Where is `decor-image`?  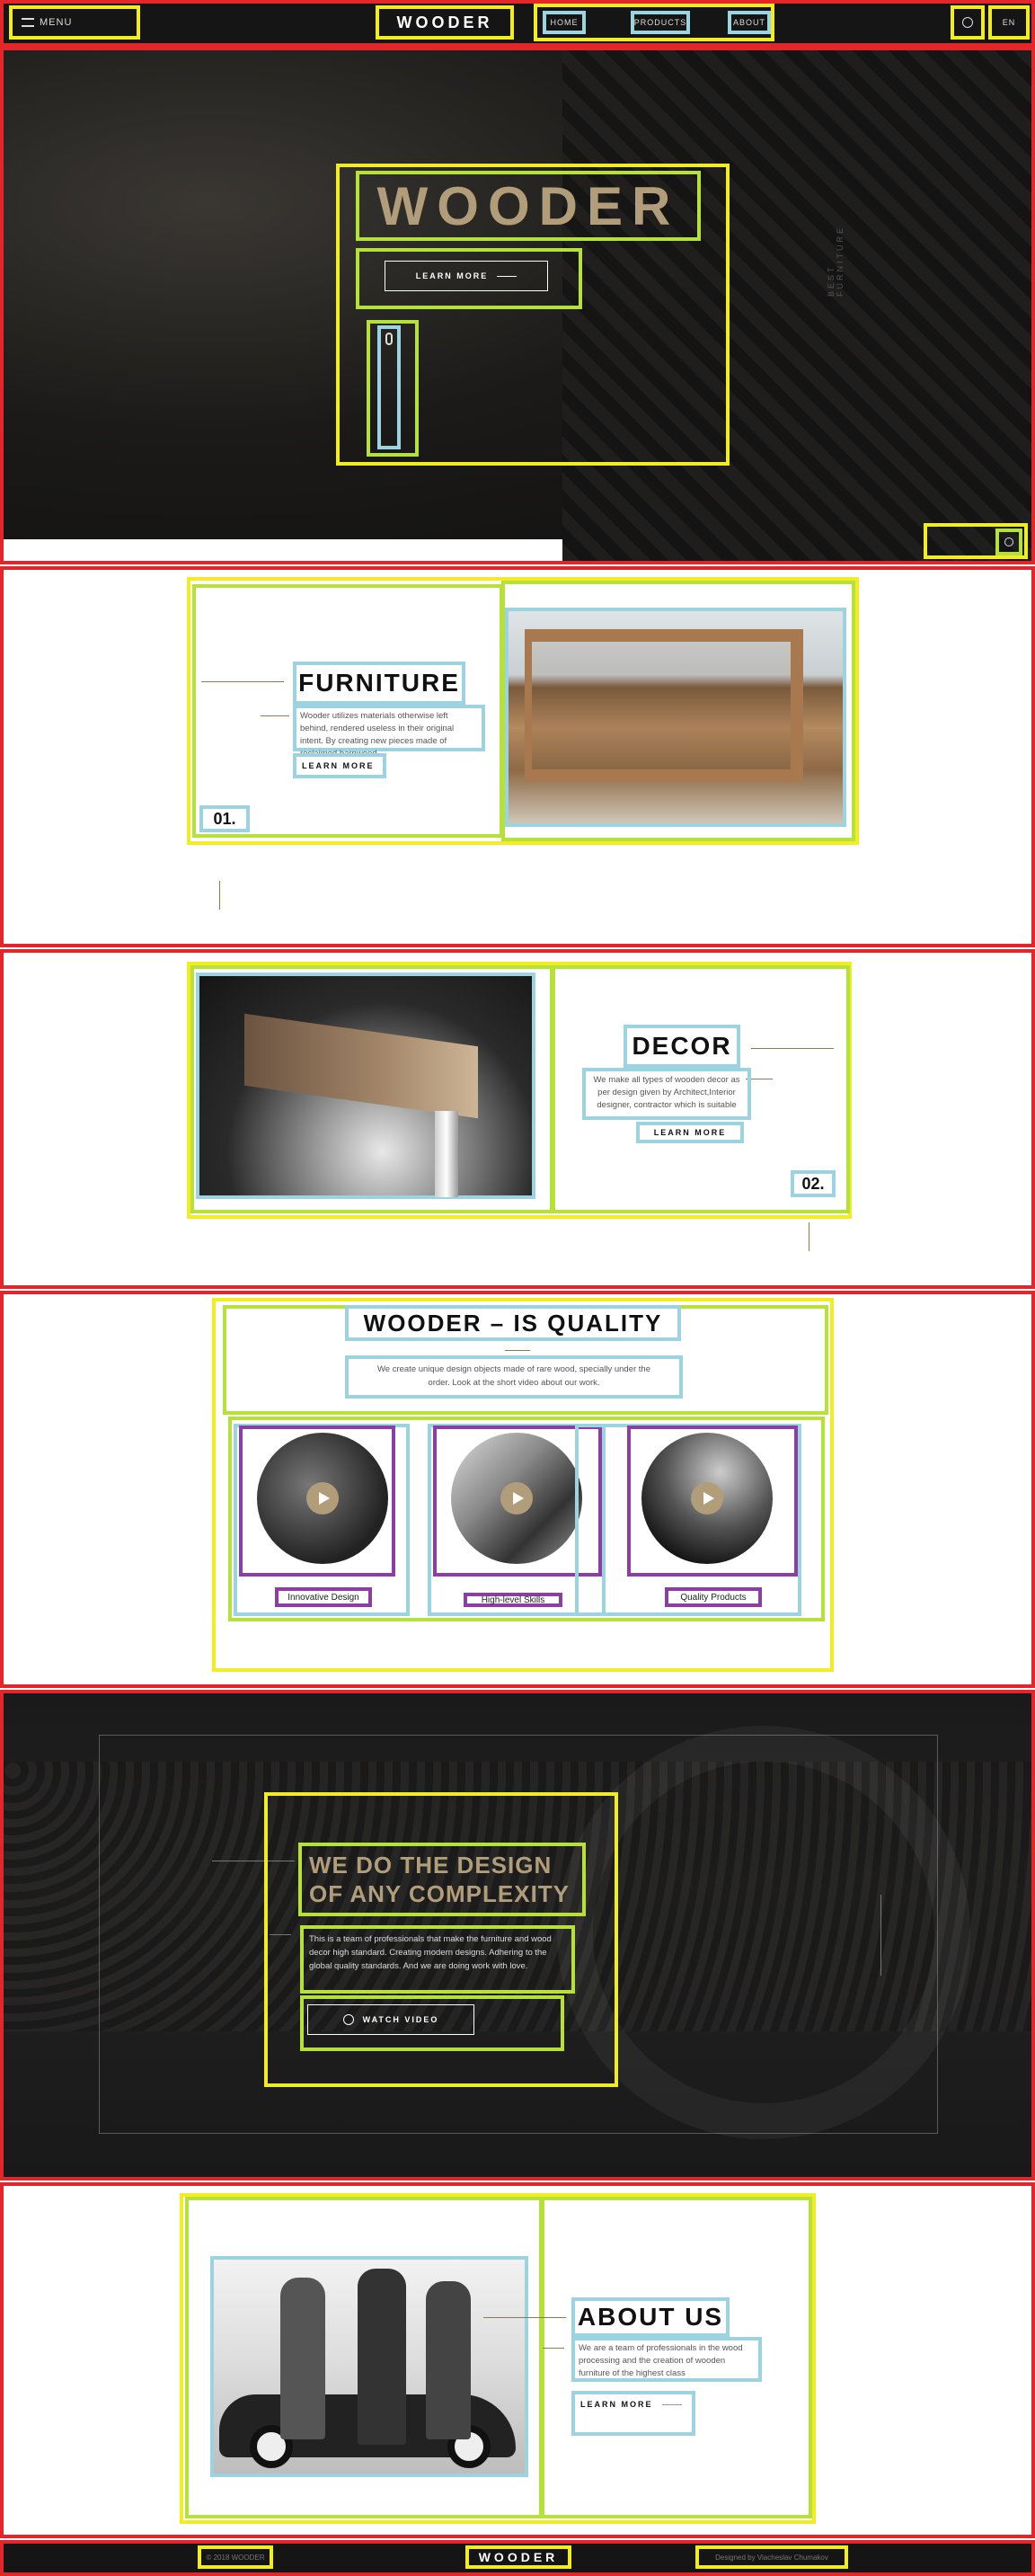 decor-image is located at coordinates (365, 1086).